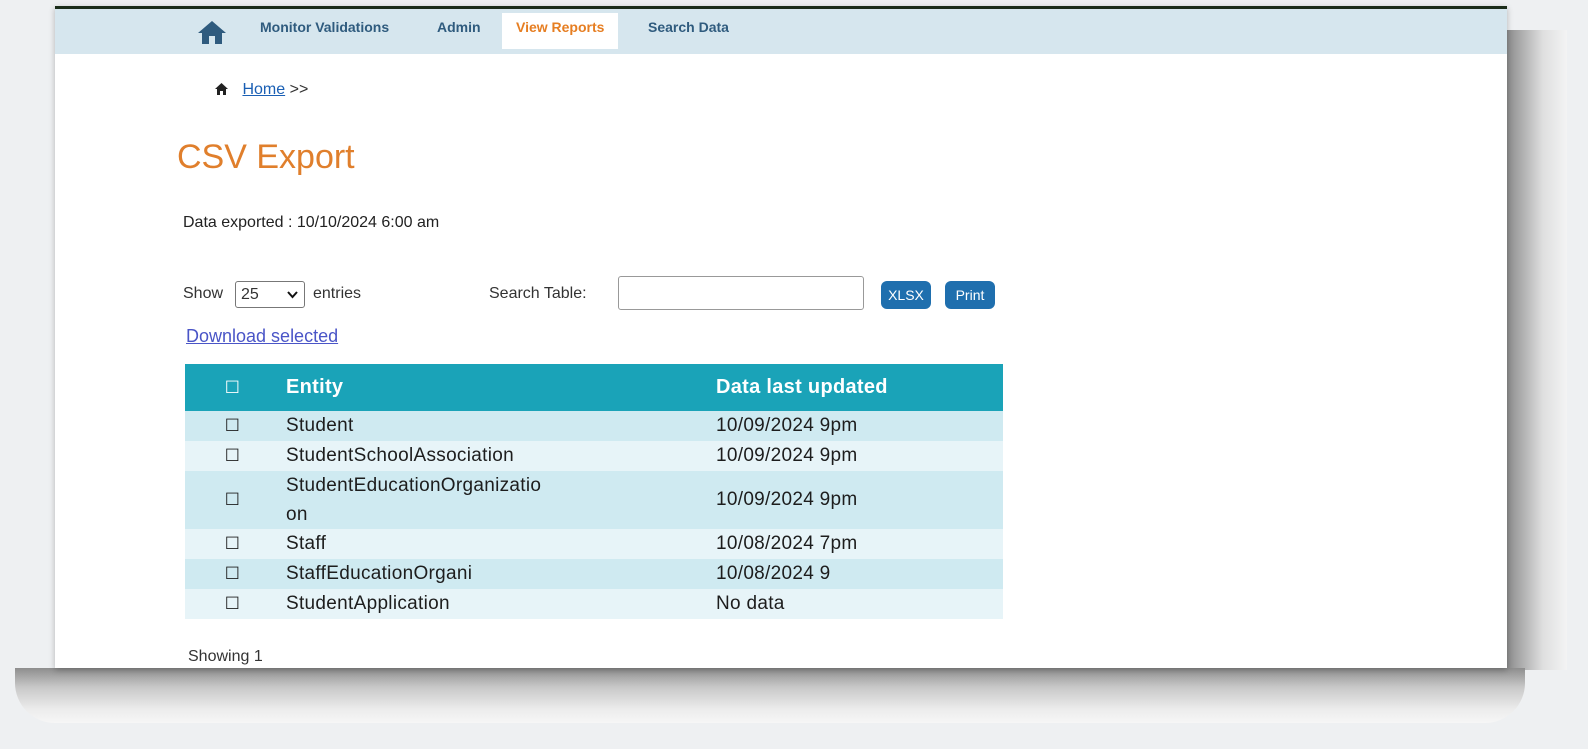  I want to click on nav-admin: Admin, so click(459, 27).